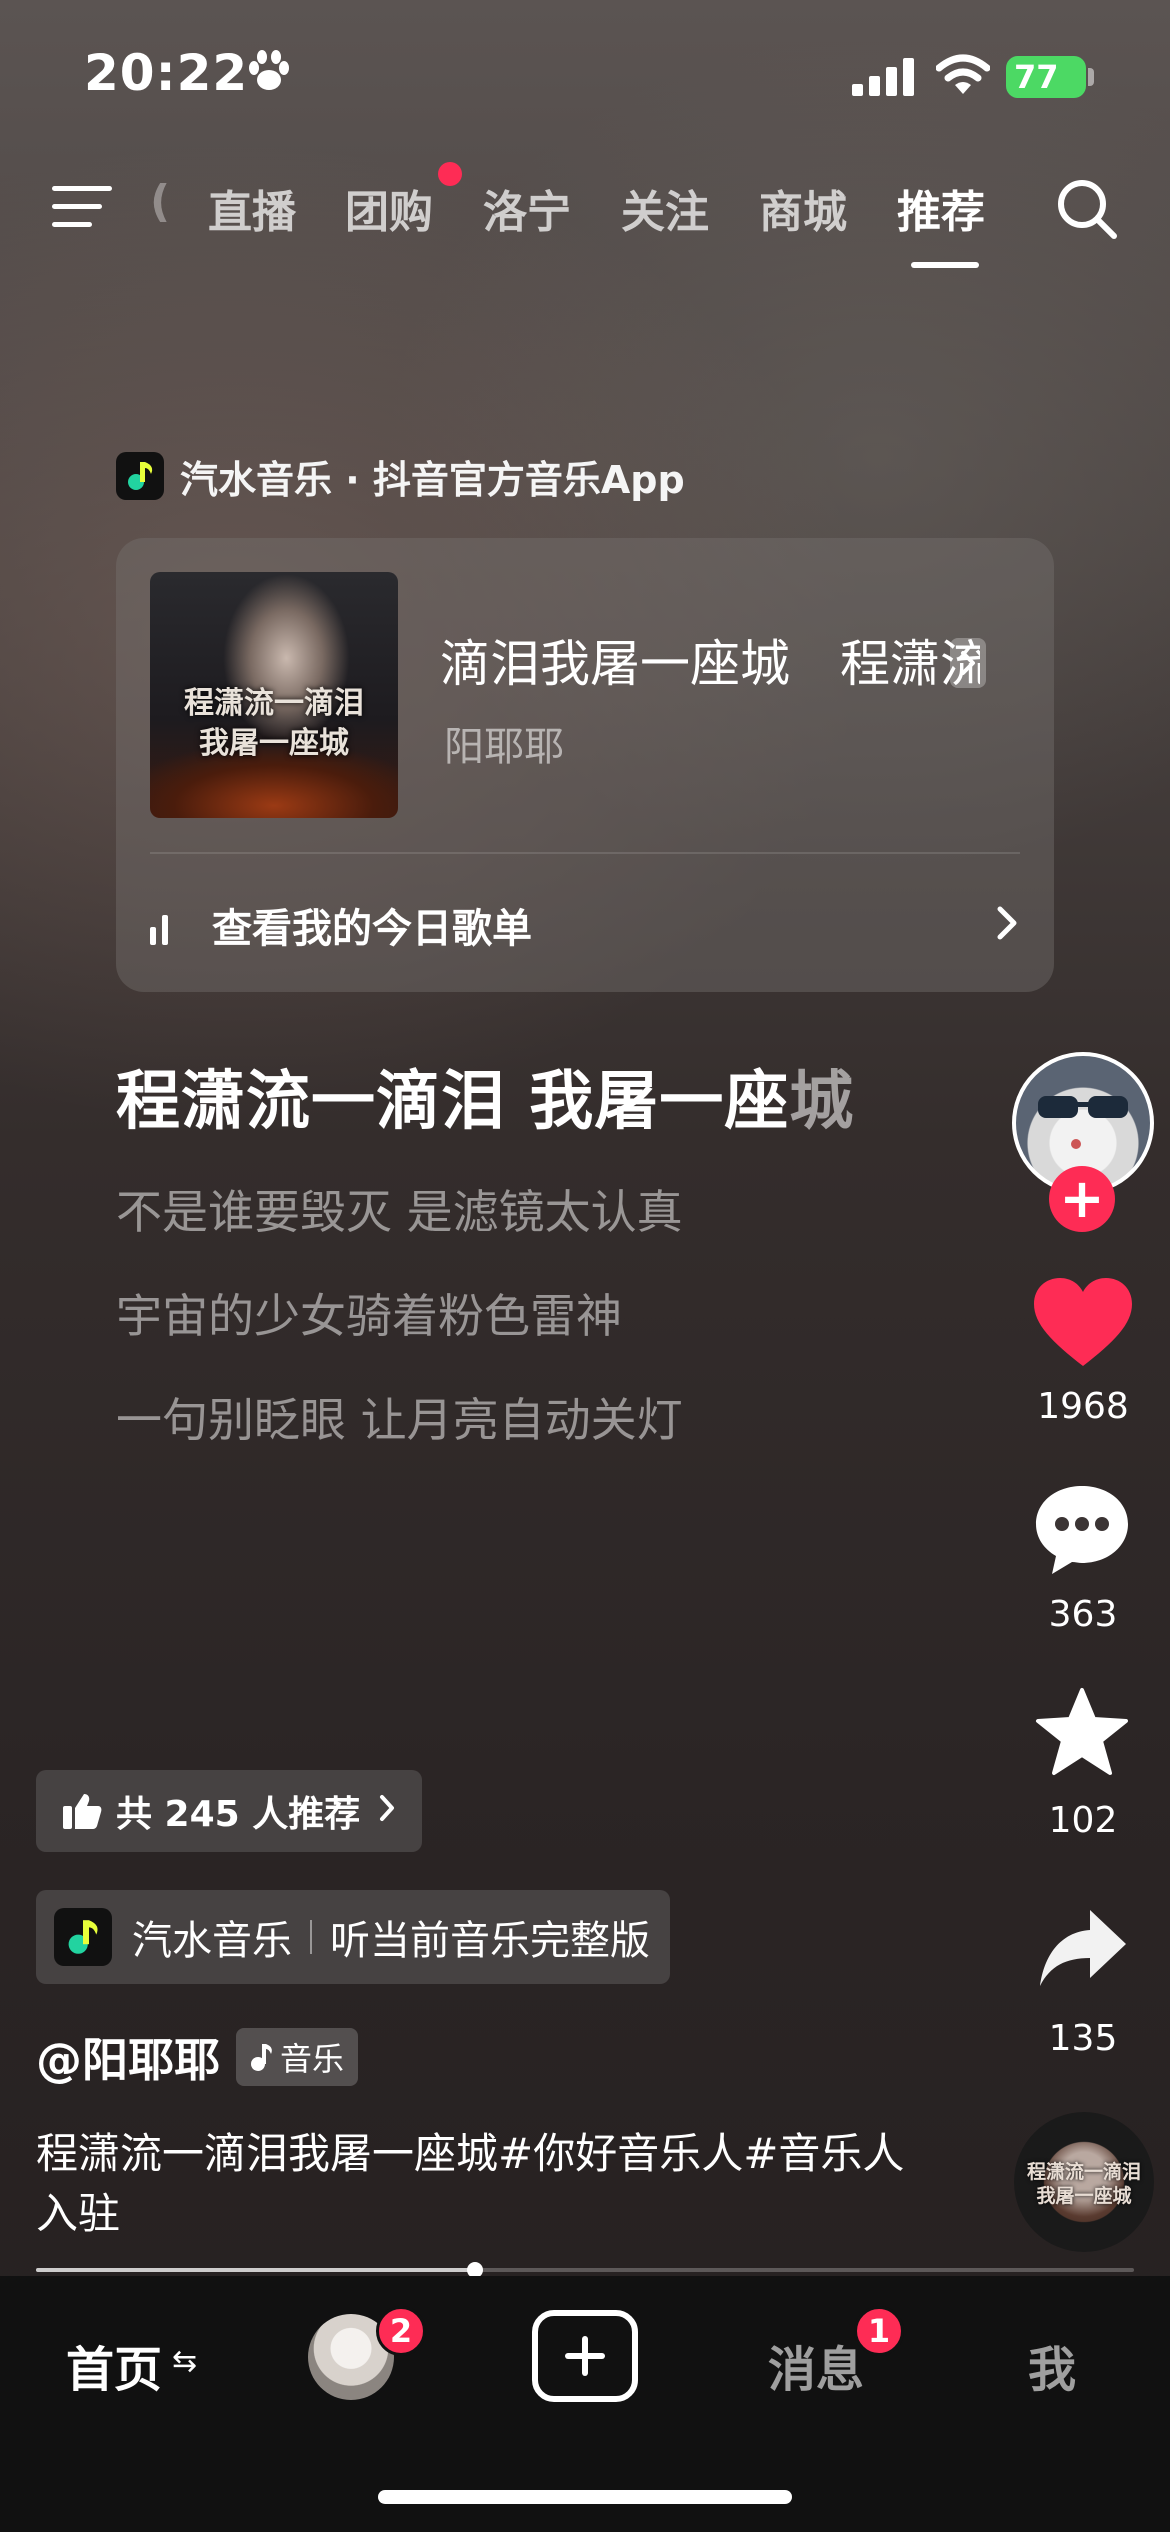 Image resolution: width=1170 pixels, height=2532 pixels. I want to click on thumbs-up-icon, so click(82, 1811).